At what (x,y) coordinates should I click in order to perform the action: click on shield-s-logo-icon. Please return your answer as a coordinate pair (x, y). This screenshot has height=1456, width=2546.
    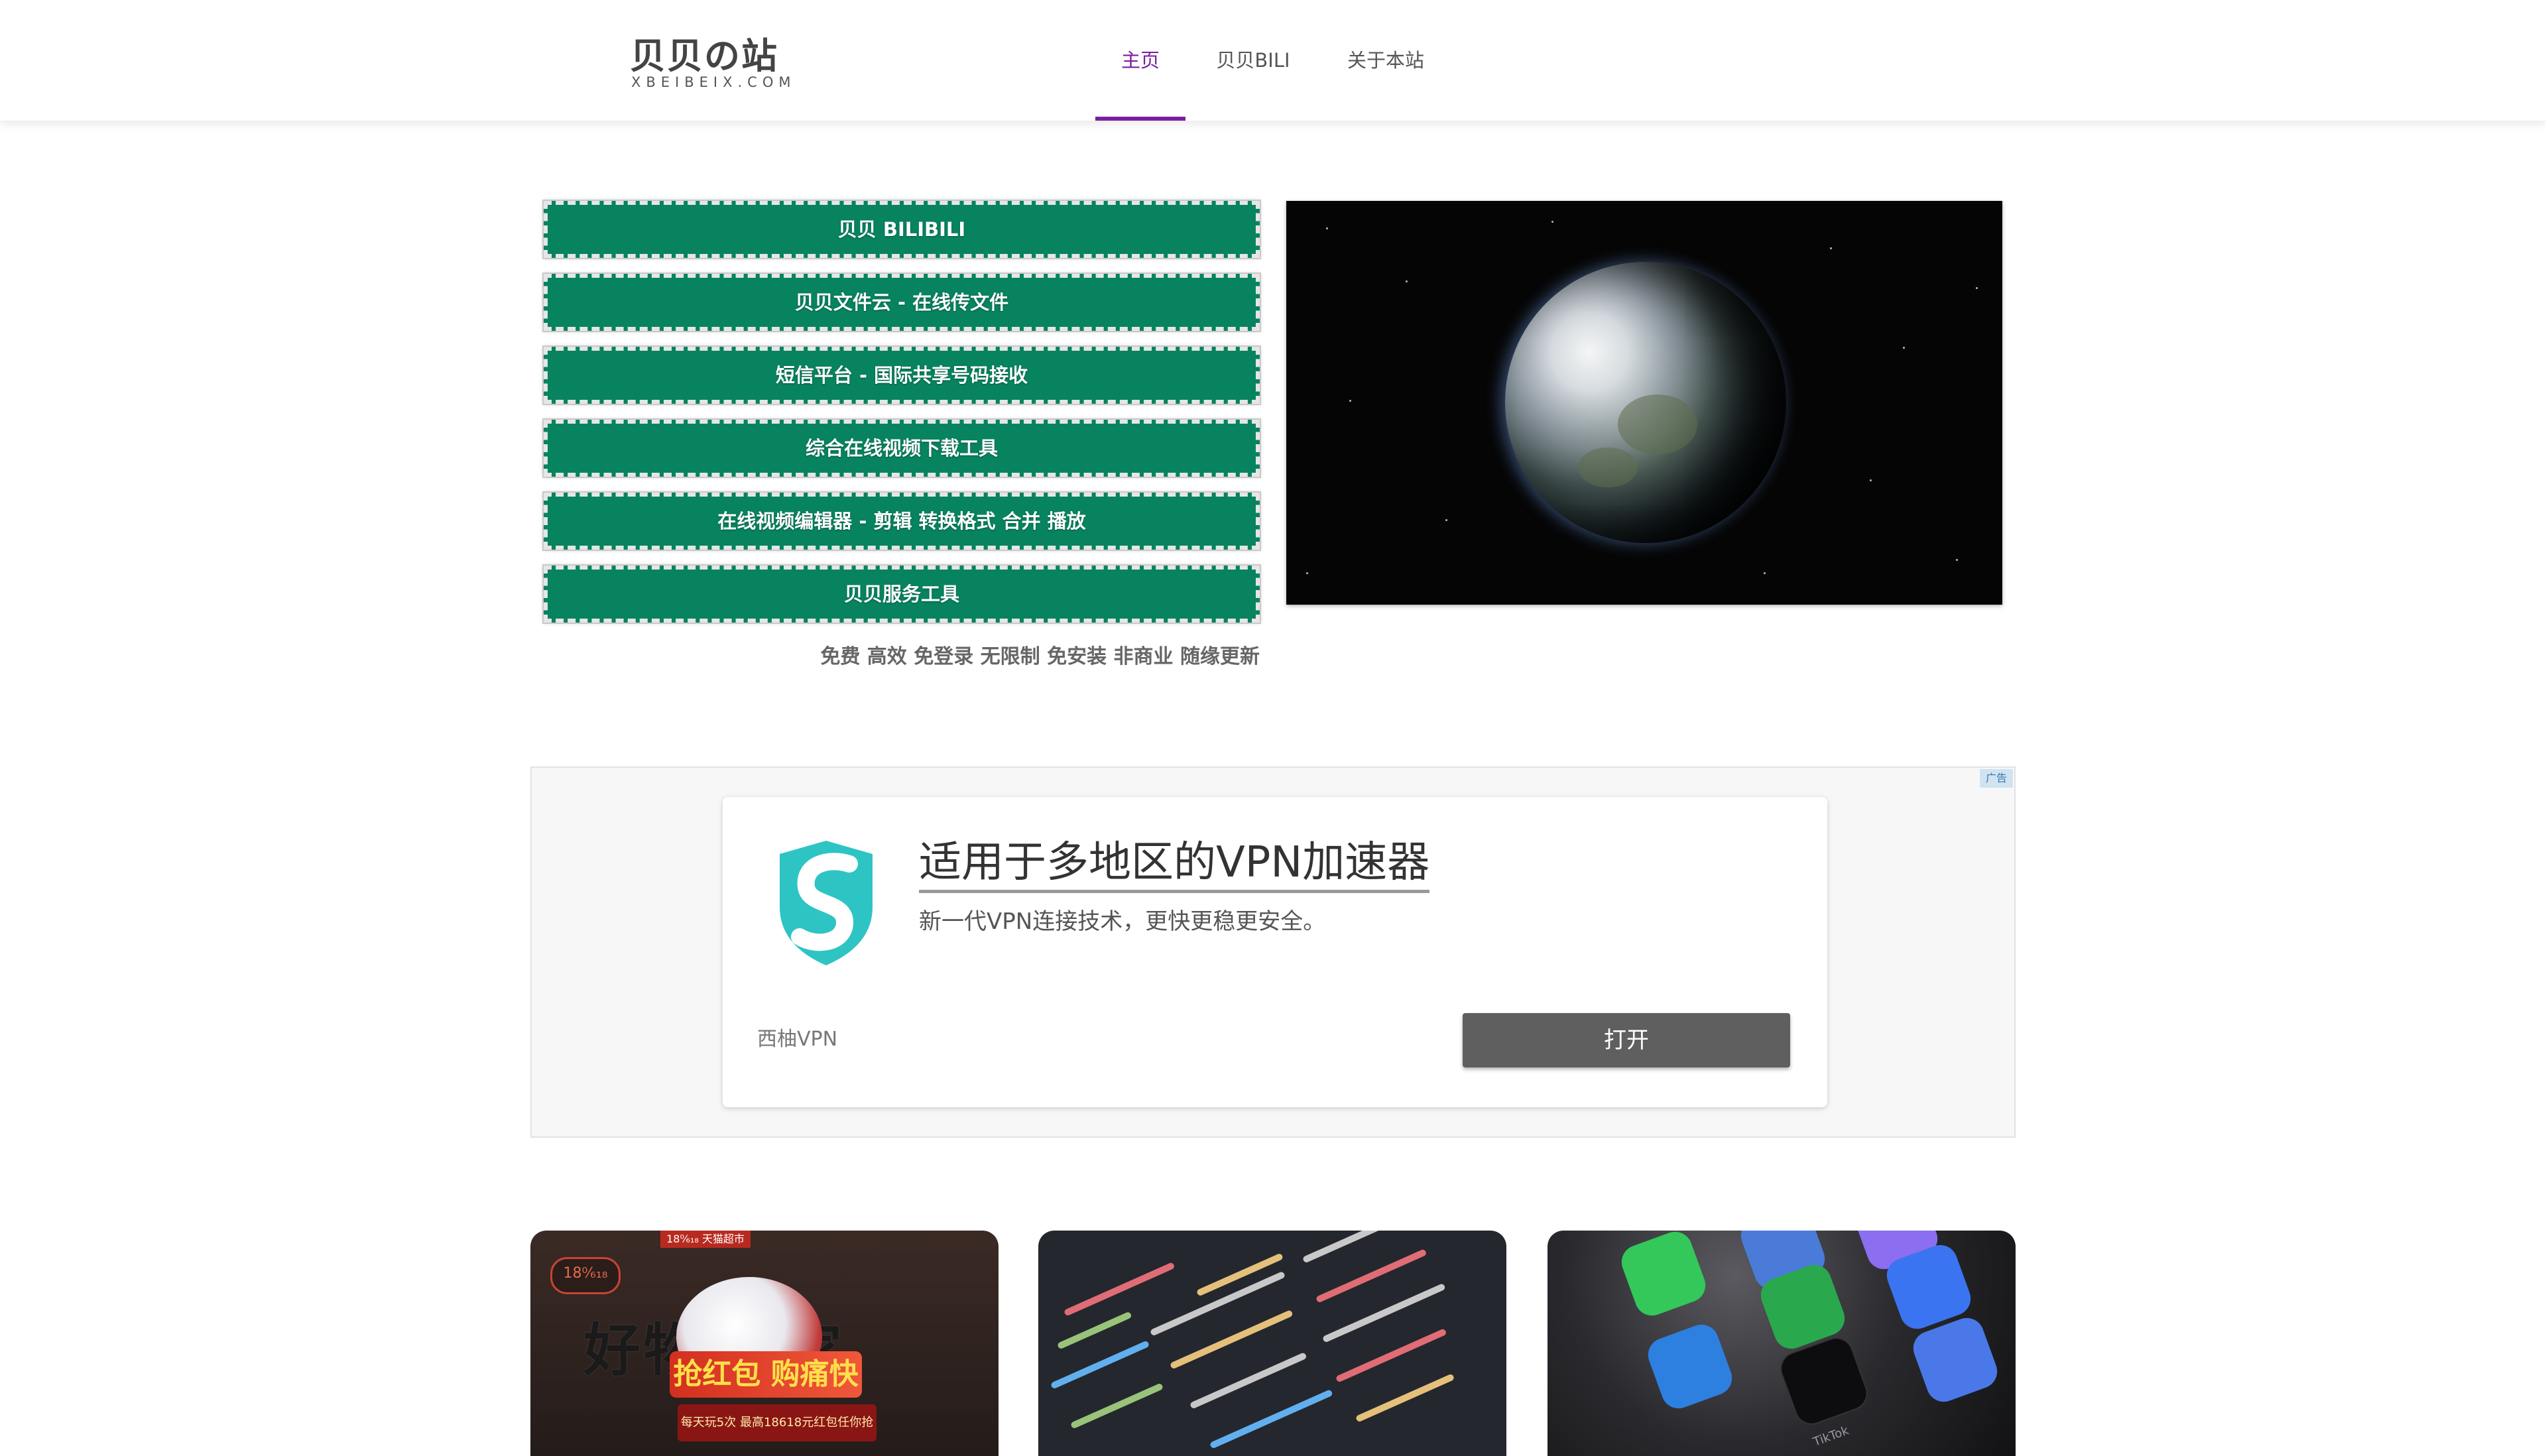
    Looking at the image, I should click on (826, 900).